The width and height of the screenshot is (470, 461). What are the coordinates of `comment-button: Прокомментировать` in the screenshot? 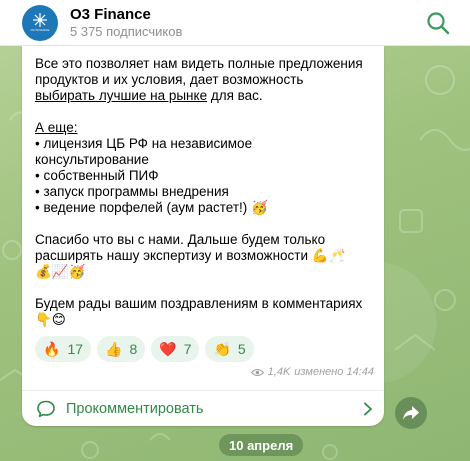 It's located at (203, 408).